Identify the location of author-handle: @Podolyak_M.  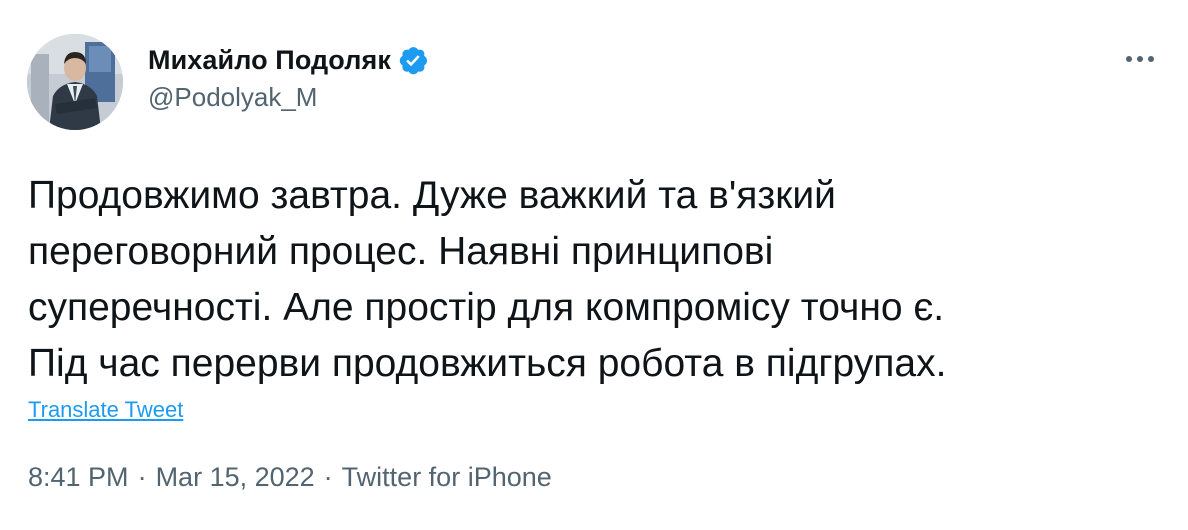
(232, 97).